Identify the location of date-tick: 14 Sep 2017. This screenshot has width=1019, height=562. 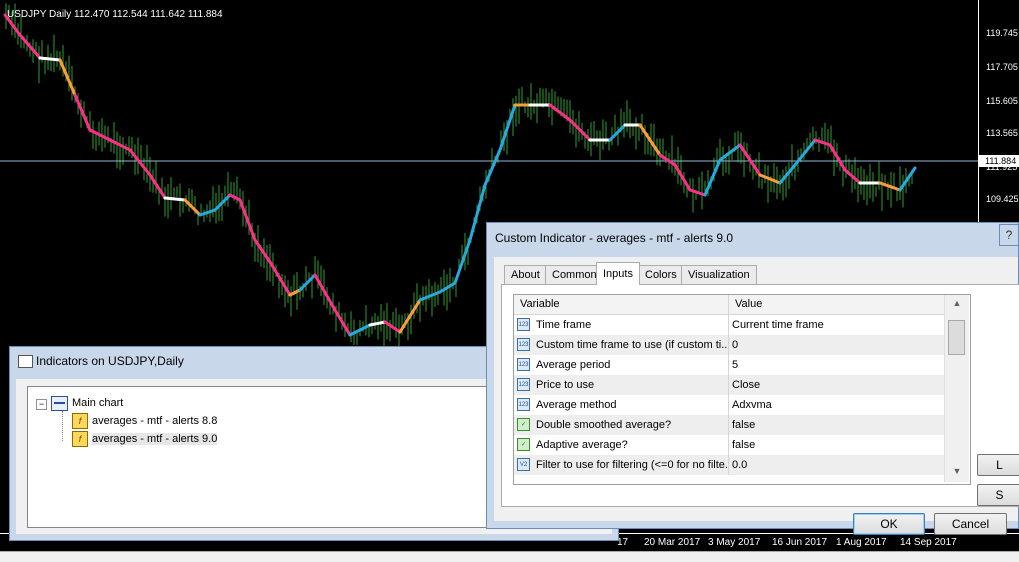
(928, 542).